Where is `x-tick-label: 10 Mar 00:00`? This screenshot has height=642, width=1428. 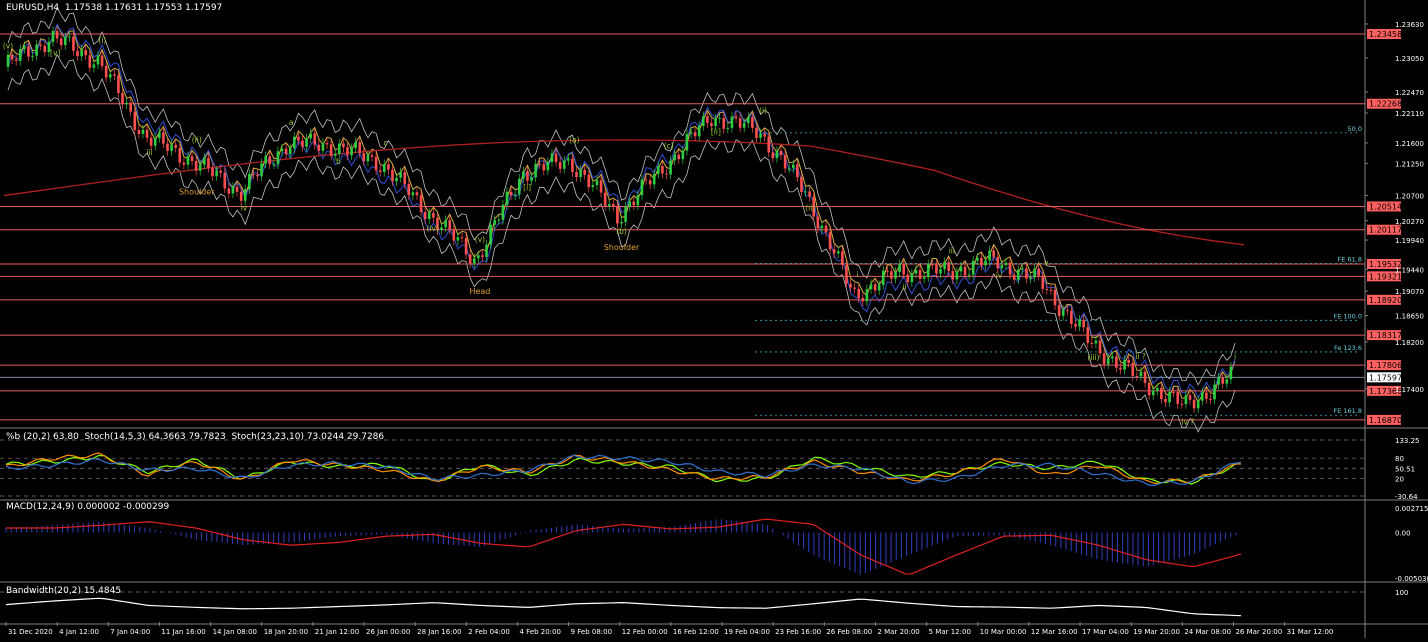
x-tick-label: 10 Mar 00:00 is located at coordinates (1003, 632).